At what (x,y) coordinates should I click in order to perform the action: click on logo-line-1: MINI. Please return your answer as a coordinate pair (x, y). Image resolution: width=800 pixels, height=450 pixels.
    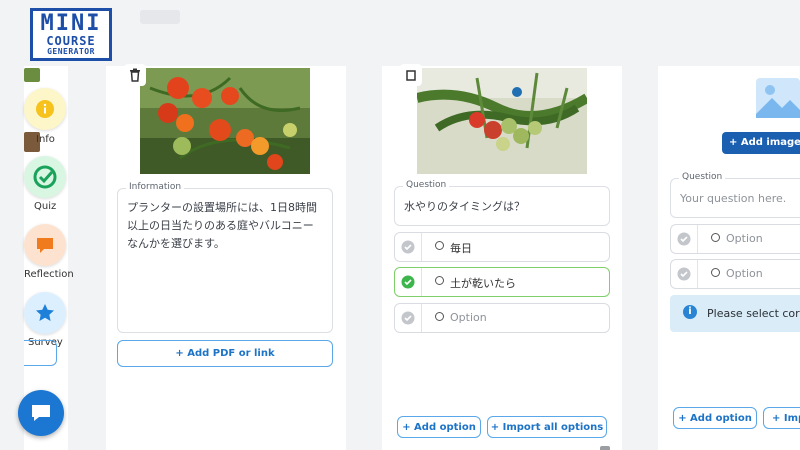
    Looking at the image, I should click on (71, 23).